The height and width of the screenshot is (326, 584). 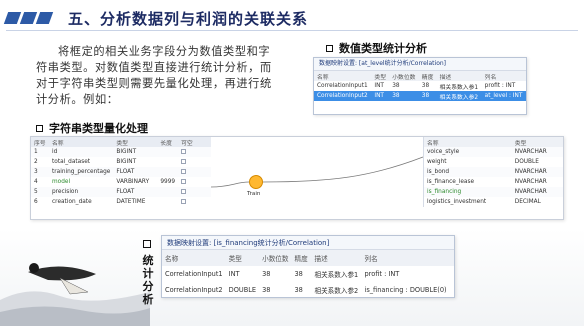 What do you see at coordinates (457, 202) in the screenshot?
I see `table-cell: logistics_investment` at bounding box center [457, 202].